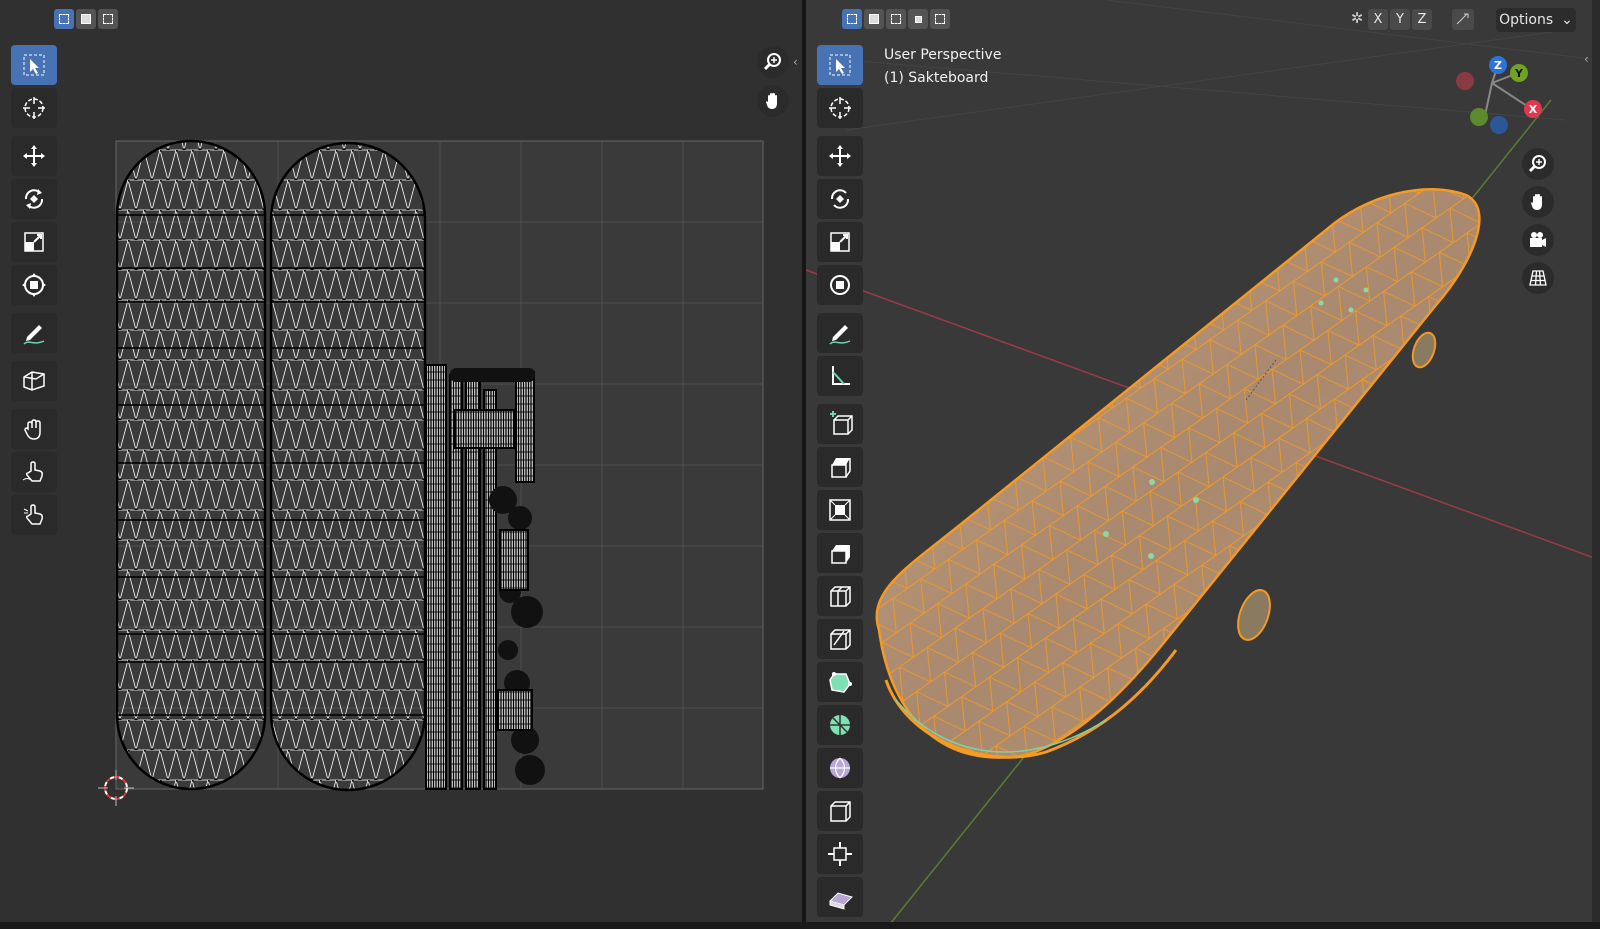 Image resolution: width=1600 pixels, height=929 pixels. I want to click on transform-tool, so click(840, 285).